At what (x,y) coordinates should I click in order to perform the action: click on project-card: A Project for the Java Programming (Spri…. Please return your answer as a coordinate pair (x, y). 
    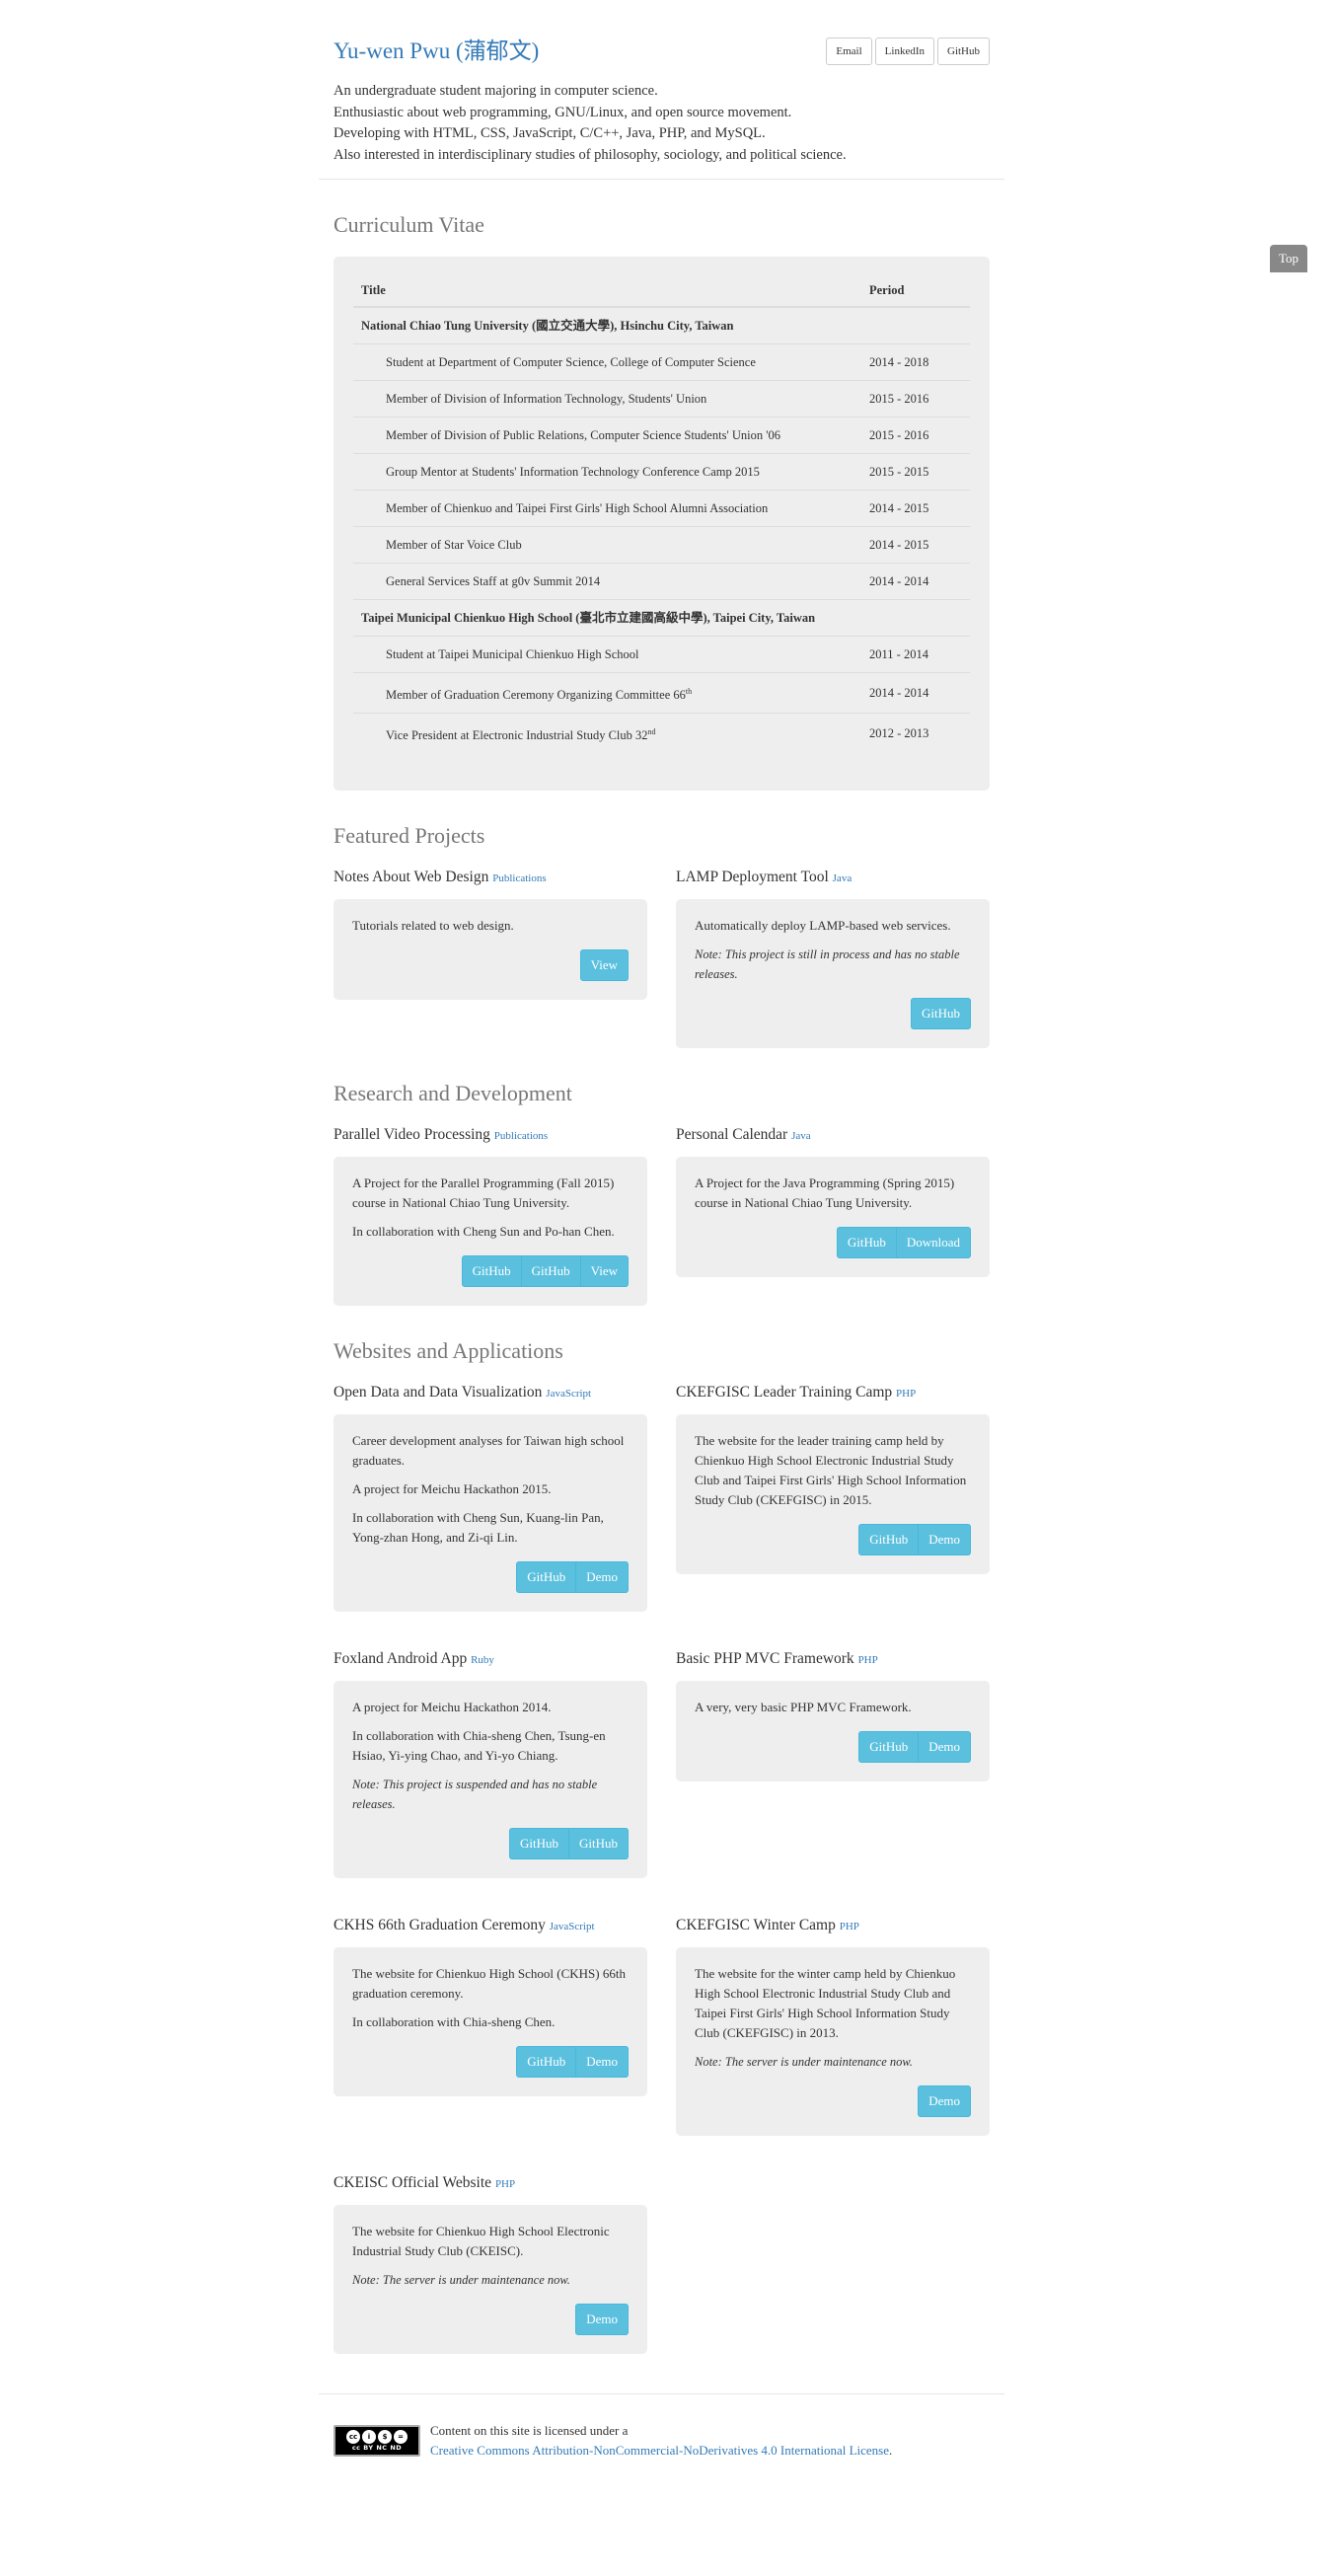
    Looking at the image, I should click on (833, 1218).